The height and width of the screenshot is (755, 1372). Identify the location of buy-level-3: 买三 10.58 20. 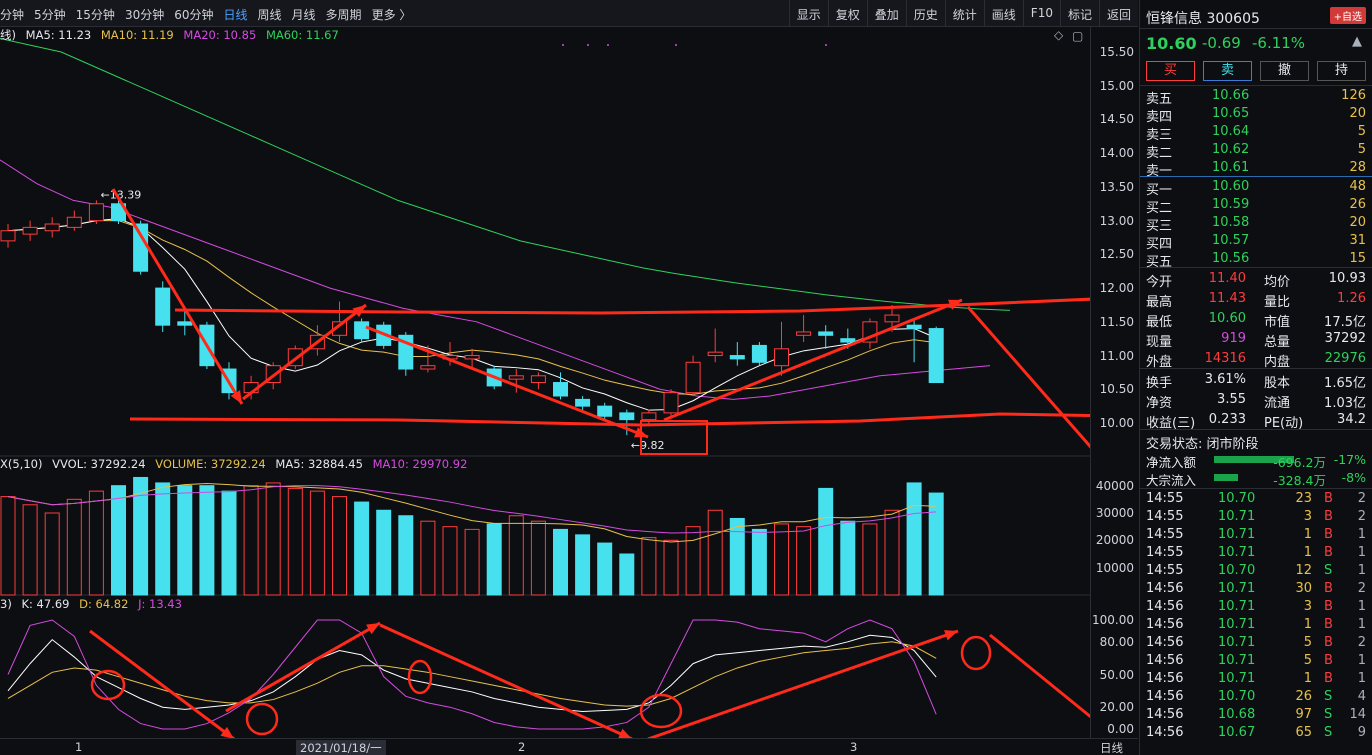
(1256, 223).